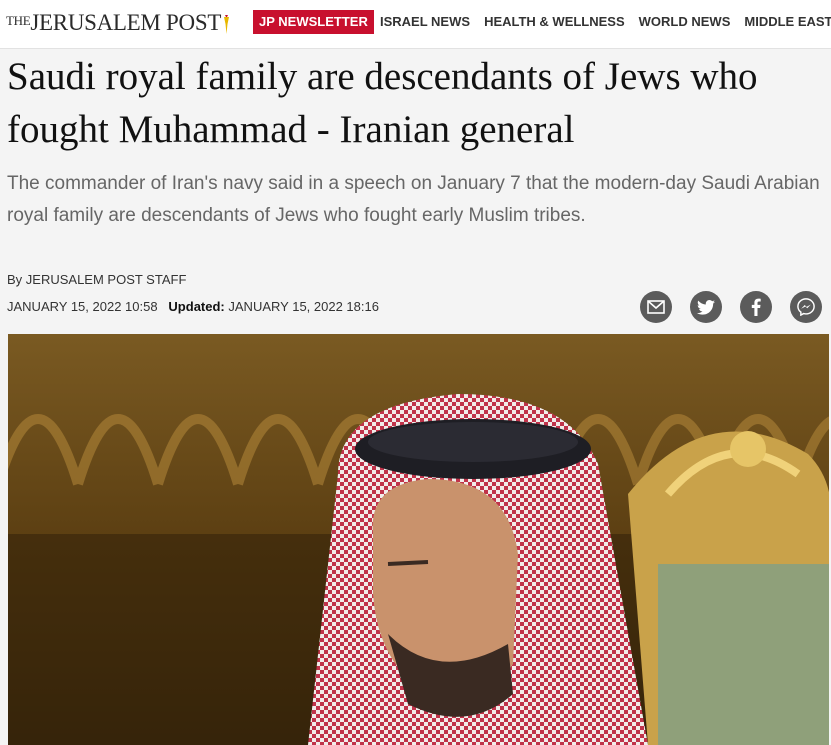 Image resolution: width=831 pixels, height=745 pixels. Describe the element at coordinates (756, 307) in the screenshot. I see `facebook-icon` at that location.